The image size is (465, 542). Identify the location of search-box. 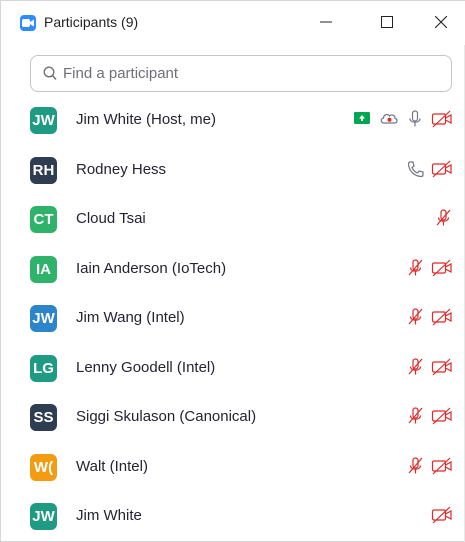
(241, 73).